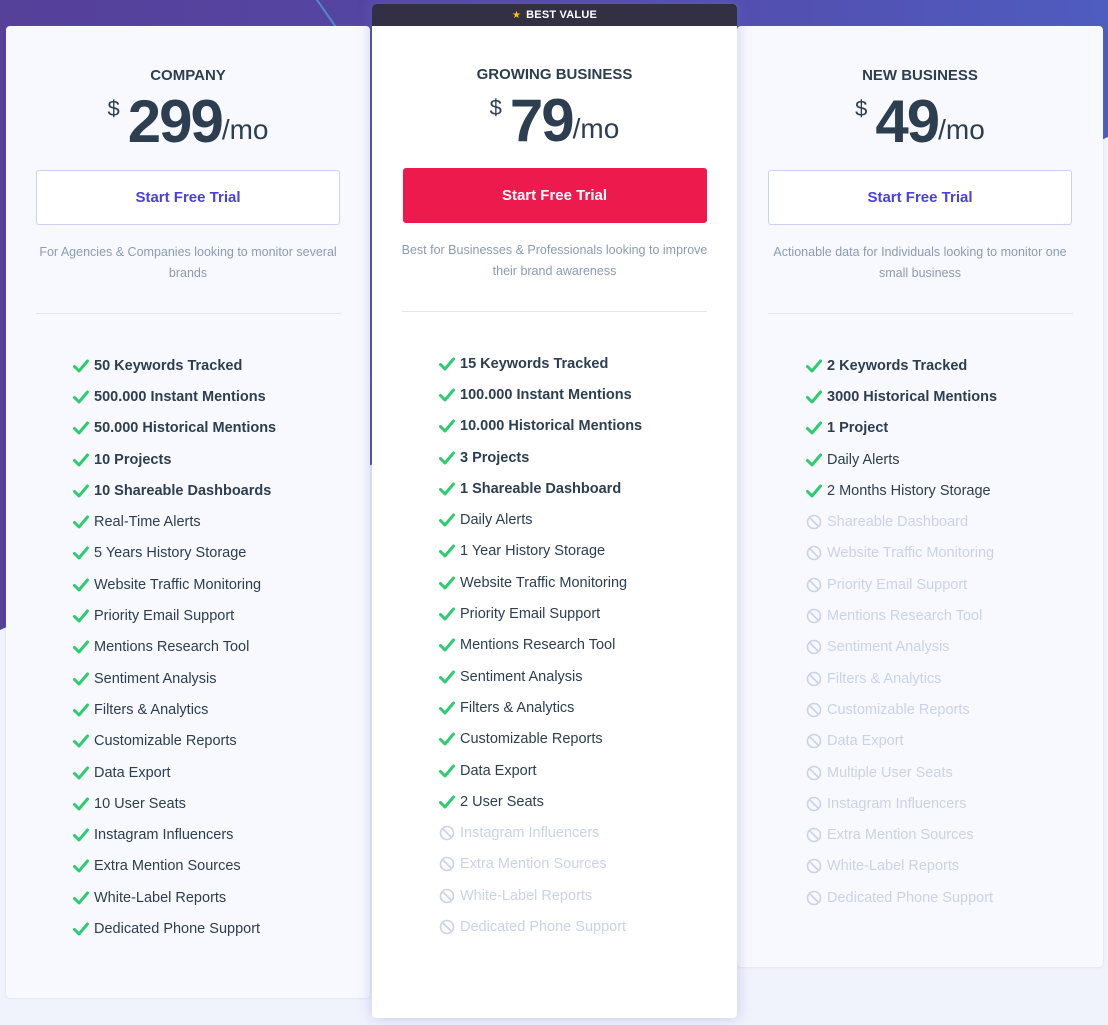  What do you see at coordinates (588, 864) in the screenshot?
I see `feature-item: Extra Mention Sources` at bounding box center [588, 864].